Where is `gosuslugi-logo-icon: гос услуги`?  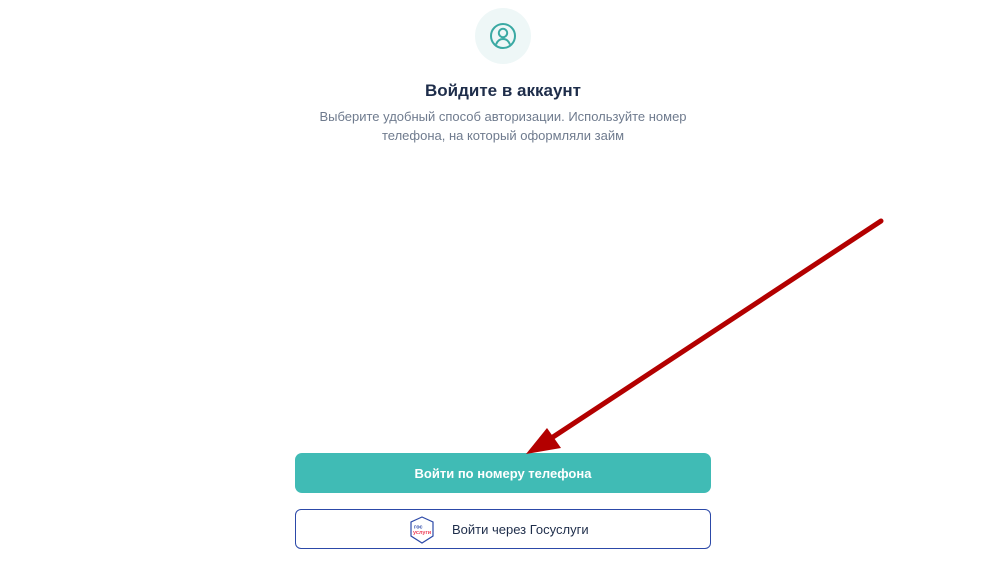
gosuslugi-logo-icon: гос услуги is located at coordinates (422, 530).